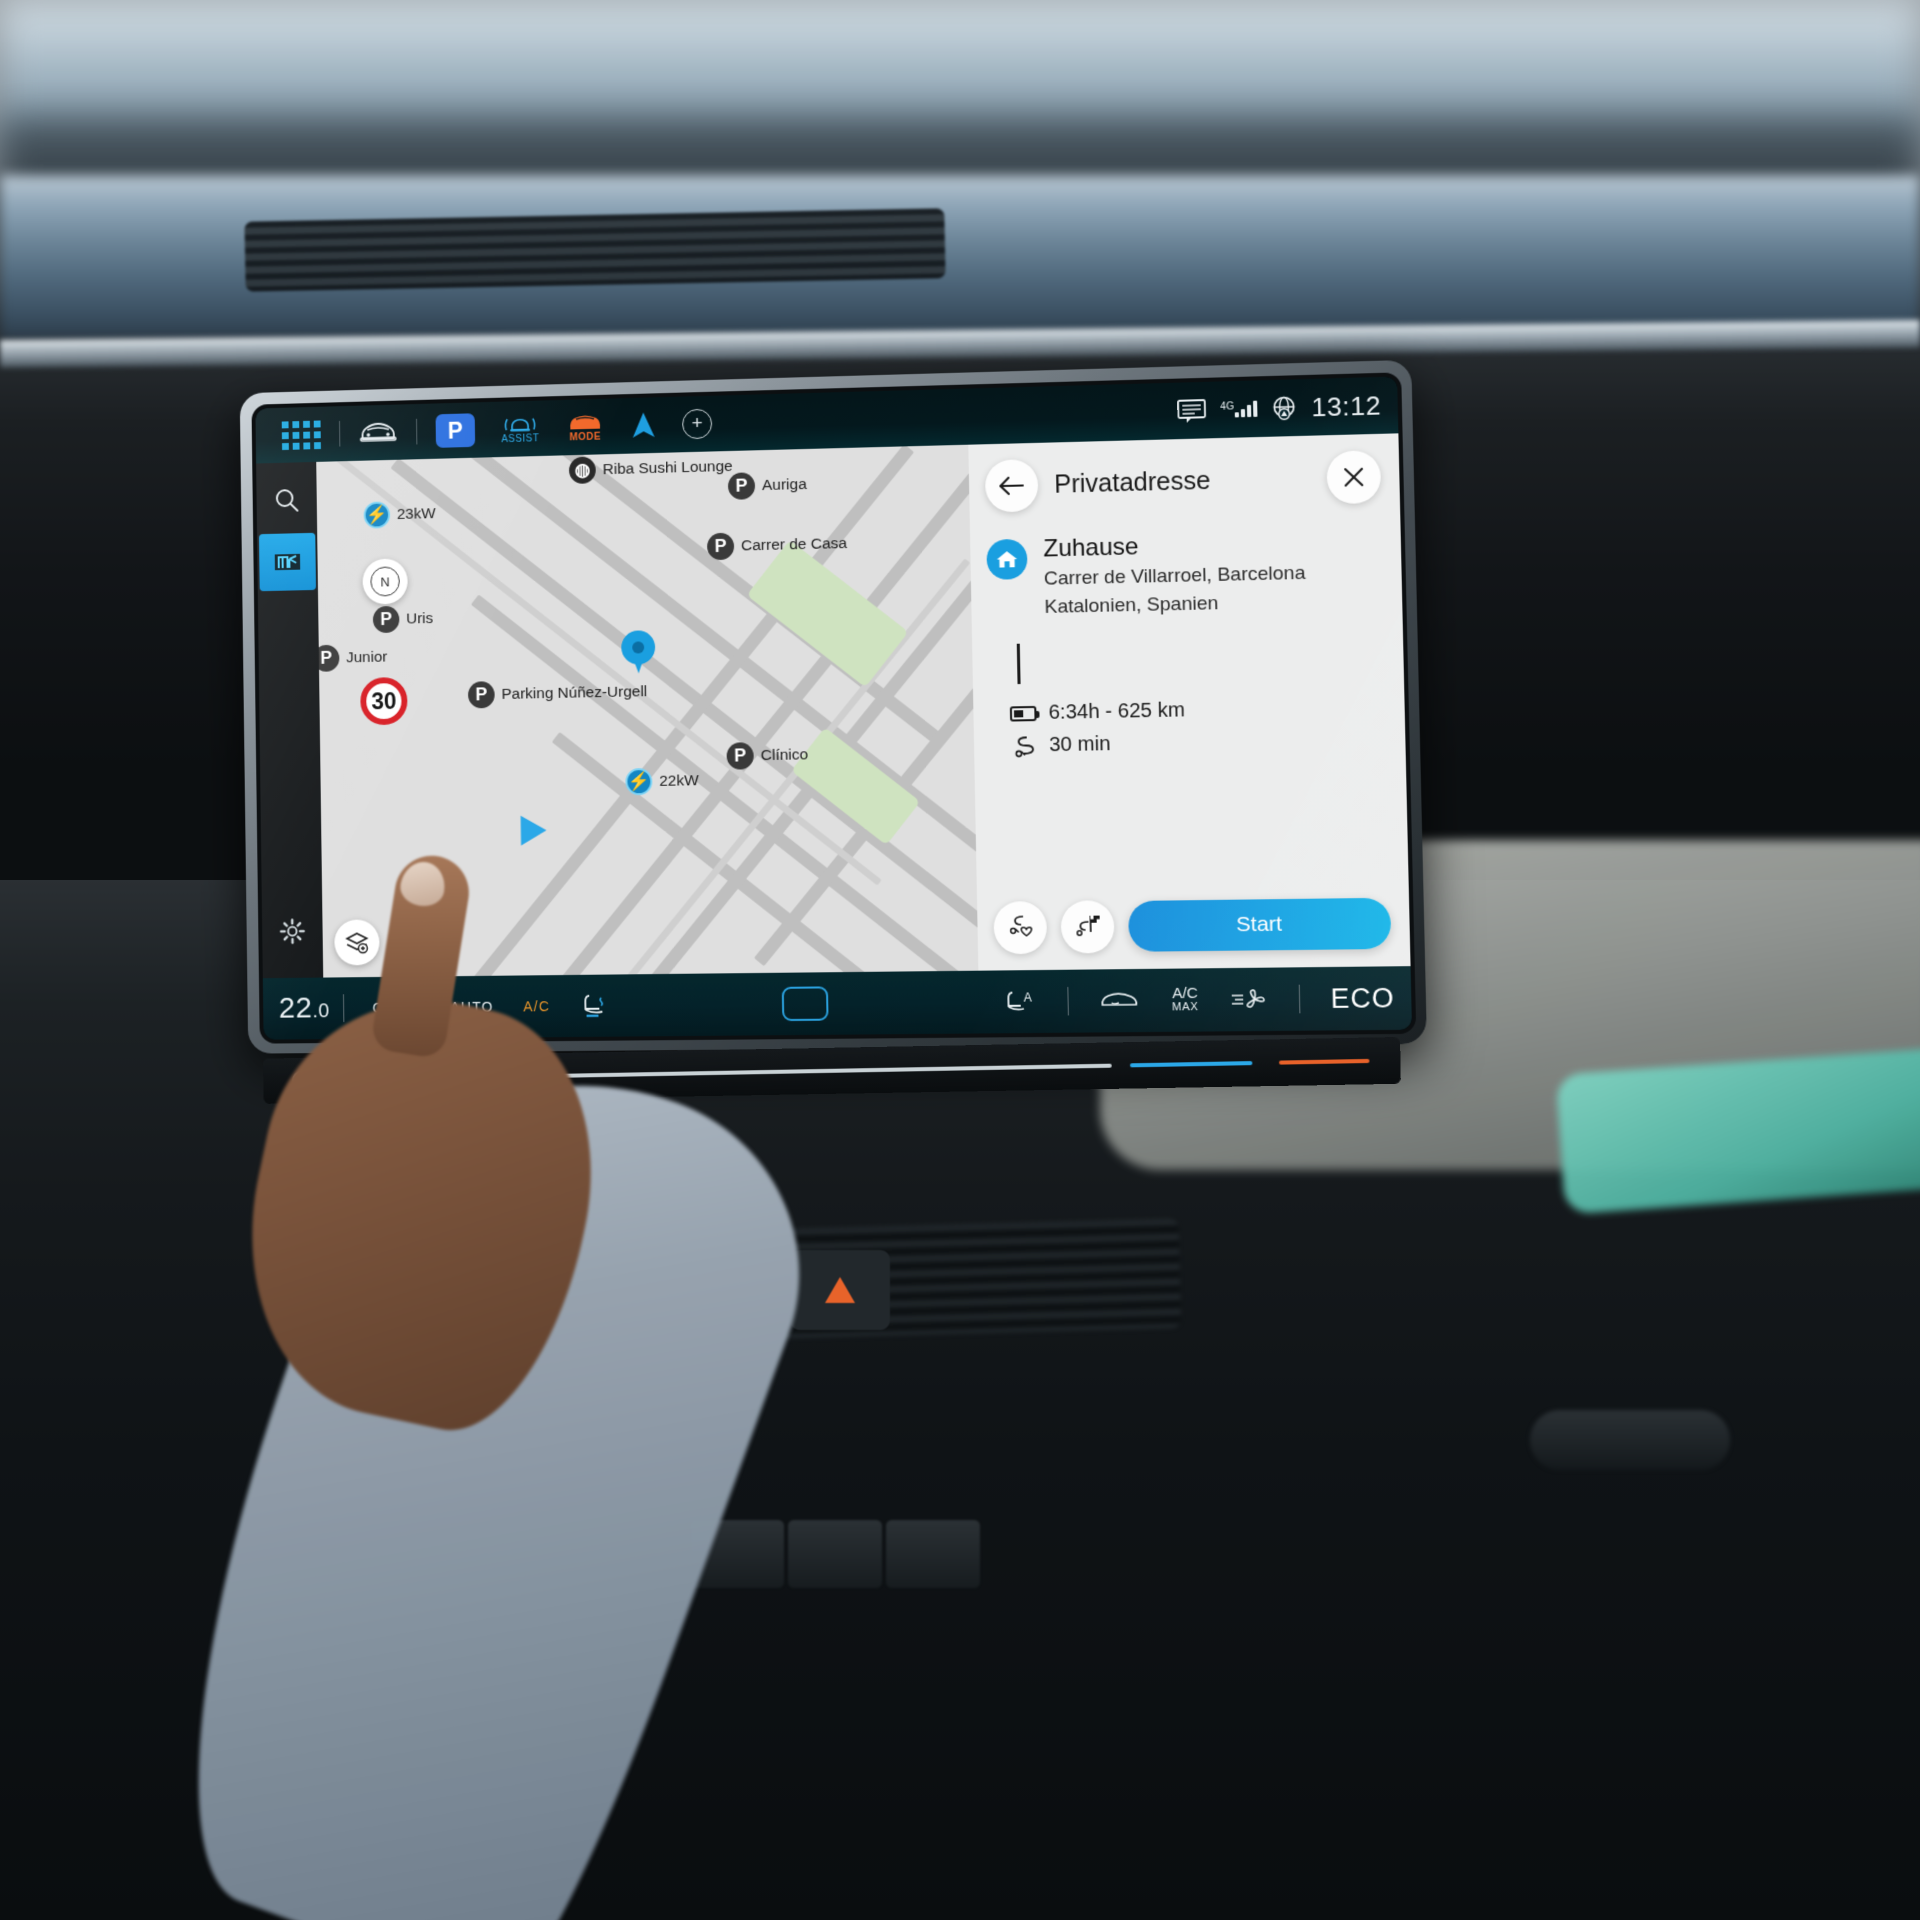 The height and width of the screenshot is (1920, 1920). What do you see at coordinates (1018, 663) in the screenshot?
I see `route-connector` at bounding box center [1018, 663].